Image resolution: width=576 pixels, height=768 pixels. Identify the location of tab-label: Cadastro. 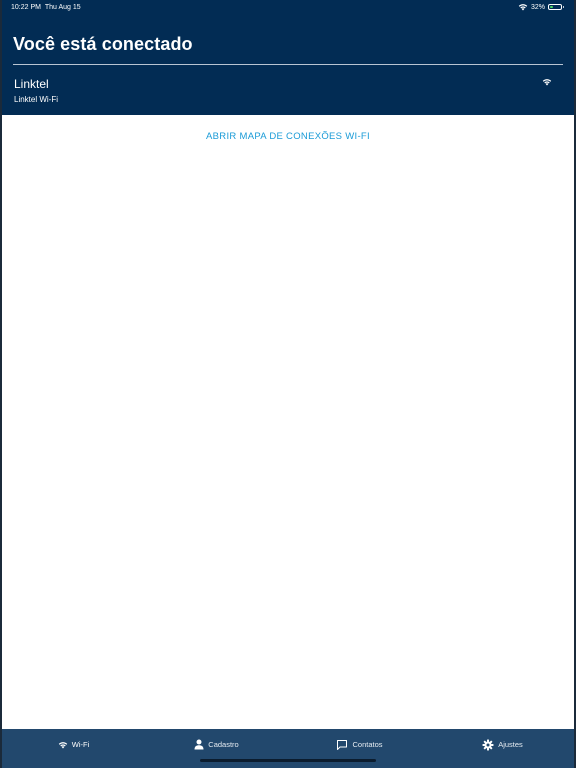
(223, 744).